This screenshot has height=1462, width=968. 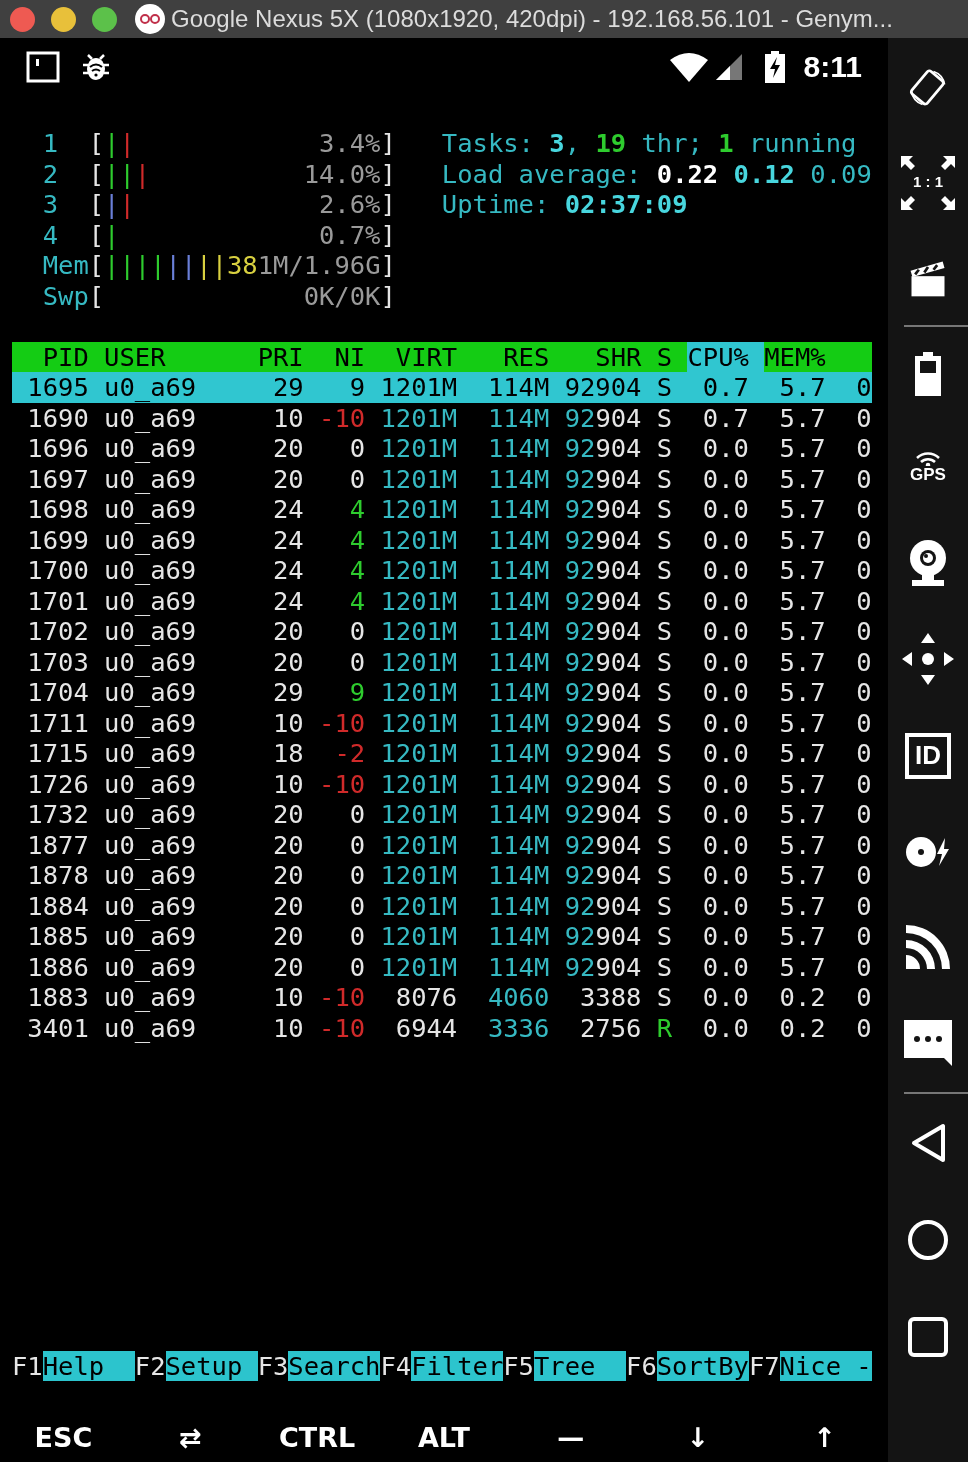 What do you see at coordinates (242, 143) in the screenshot?
I see `meter-readout: [|| 3.4%]` at bounding box center [242, 143].